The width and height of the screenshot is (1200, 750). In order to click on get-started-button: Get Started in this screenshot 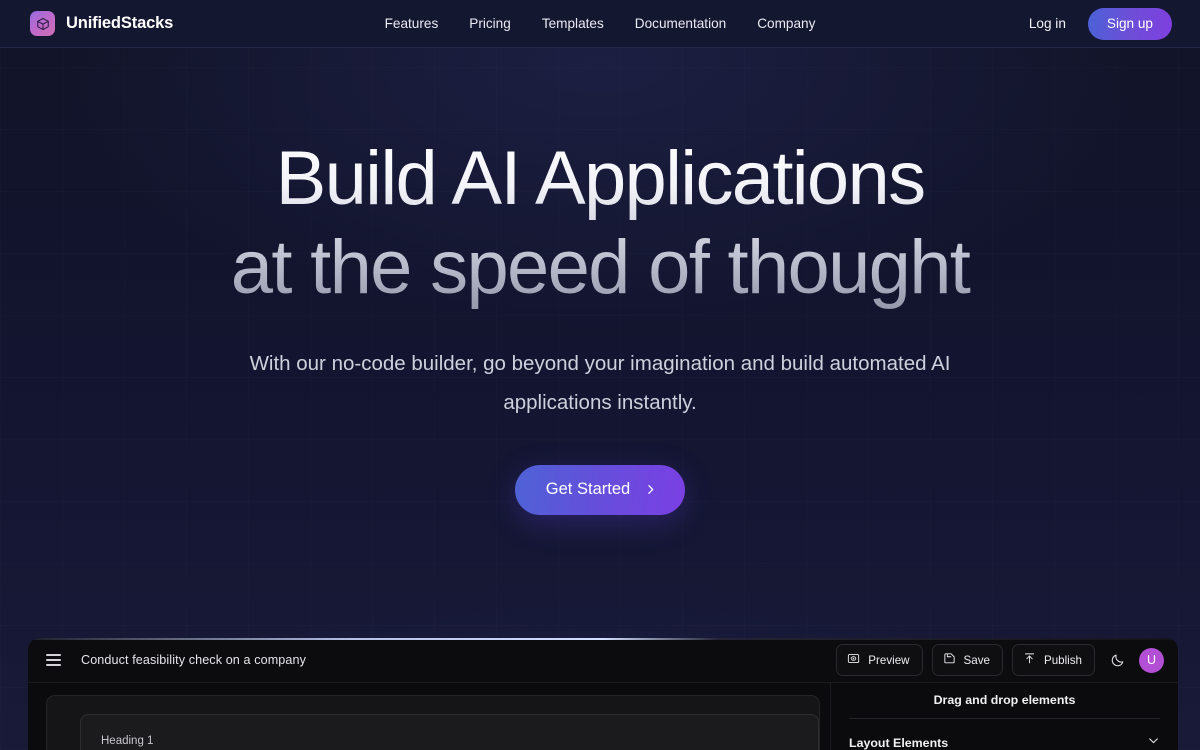, I will do `click(600, 490)`.